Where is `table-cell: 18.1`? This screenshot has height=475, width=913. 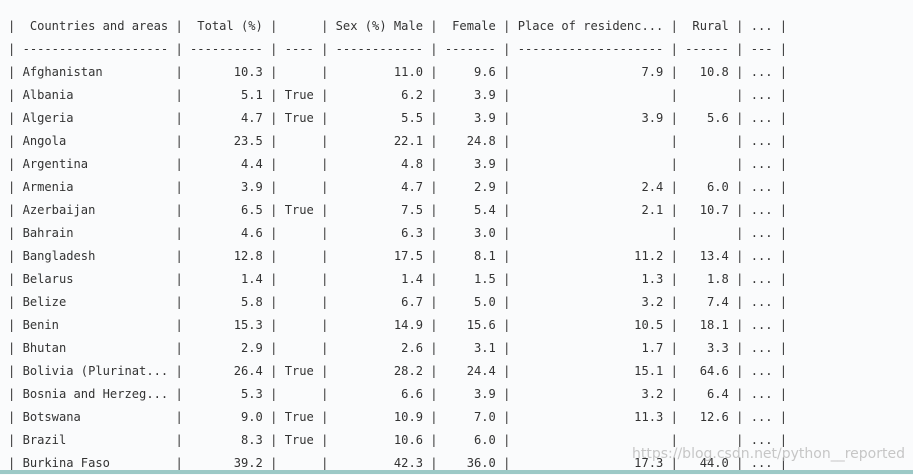
table-cell: 18.1 is located at coordinates (707, 325).